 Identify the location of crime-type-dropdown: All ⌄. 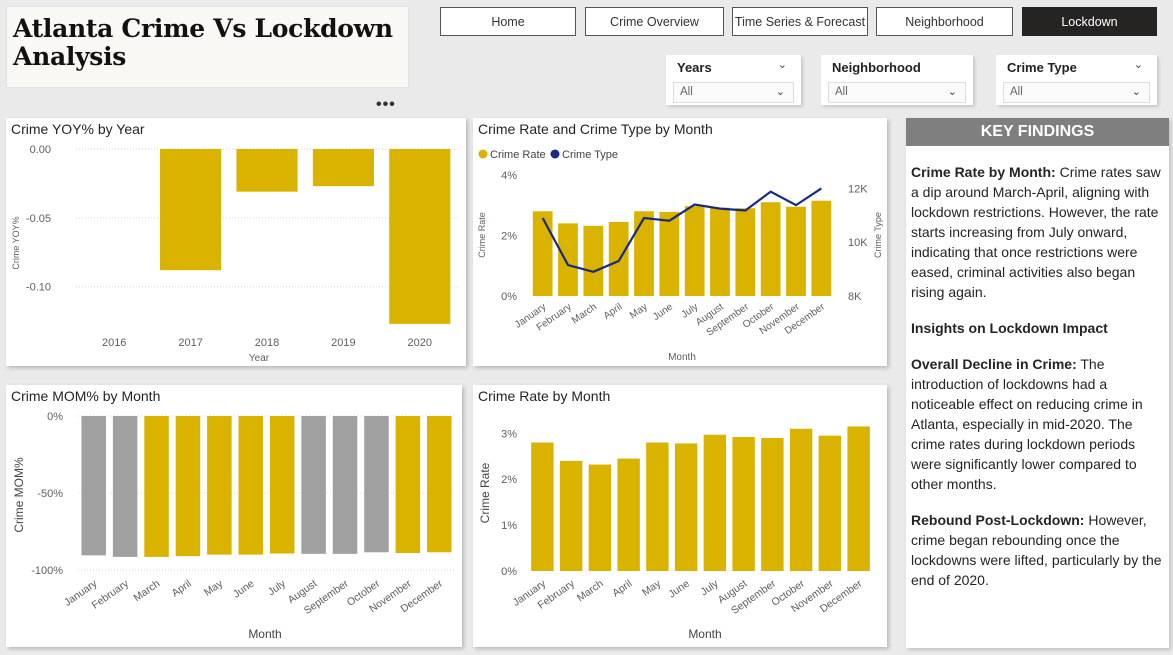
(1076, 92).